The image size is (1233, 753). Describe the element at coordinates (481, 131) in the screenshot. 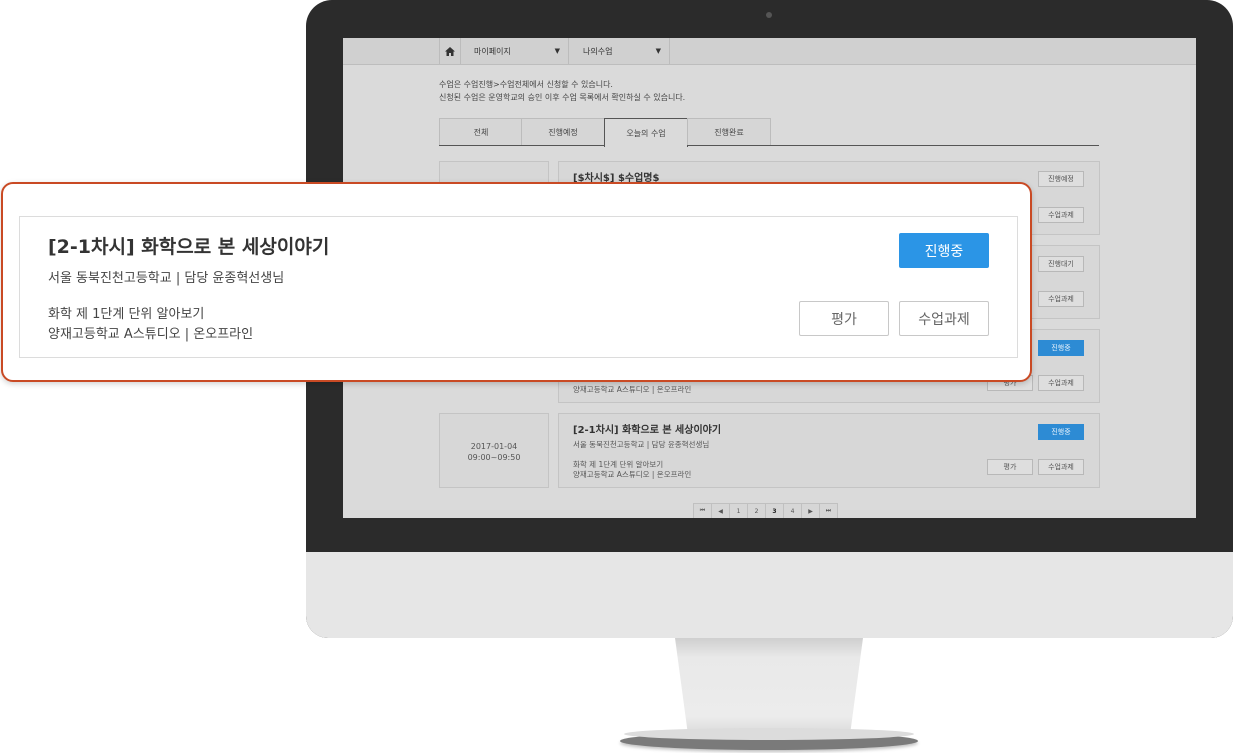

I see `tab-all: 전체` at that location.